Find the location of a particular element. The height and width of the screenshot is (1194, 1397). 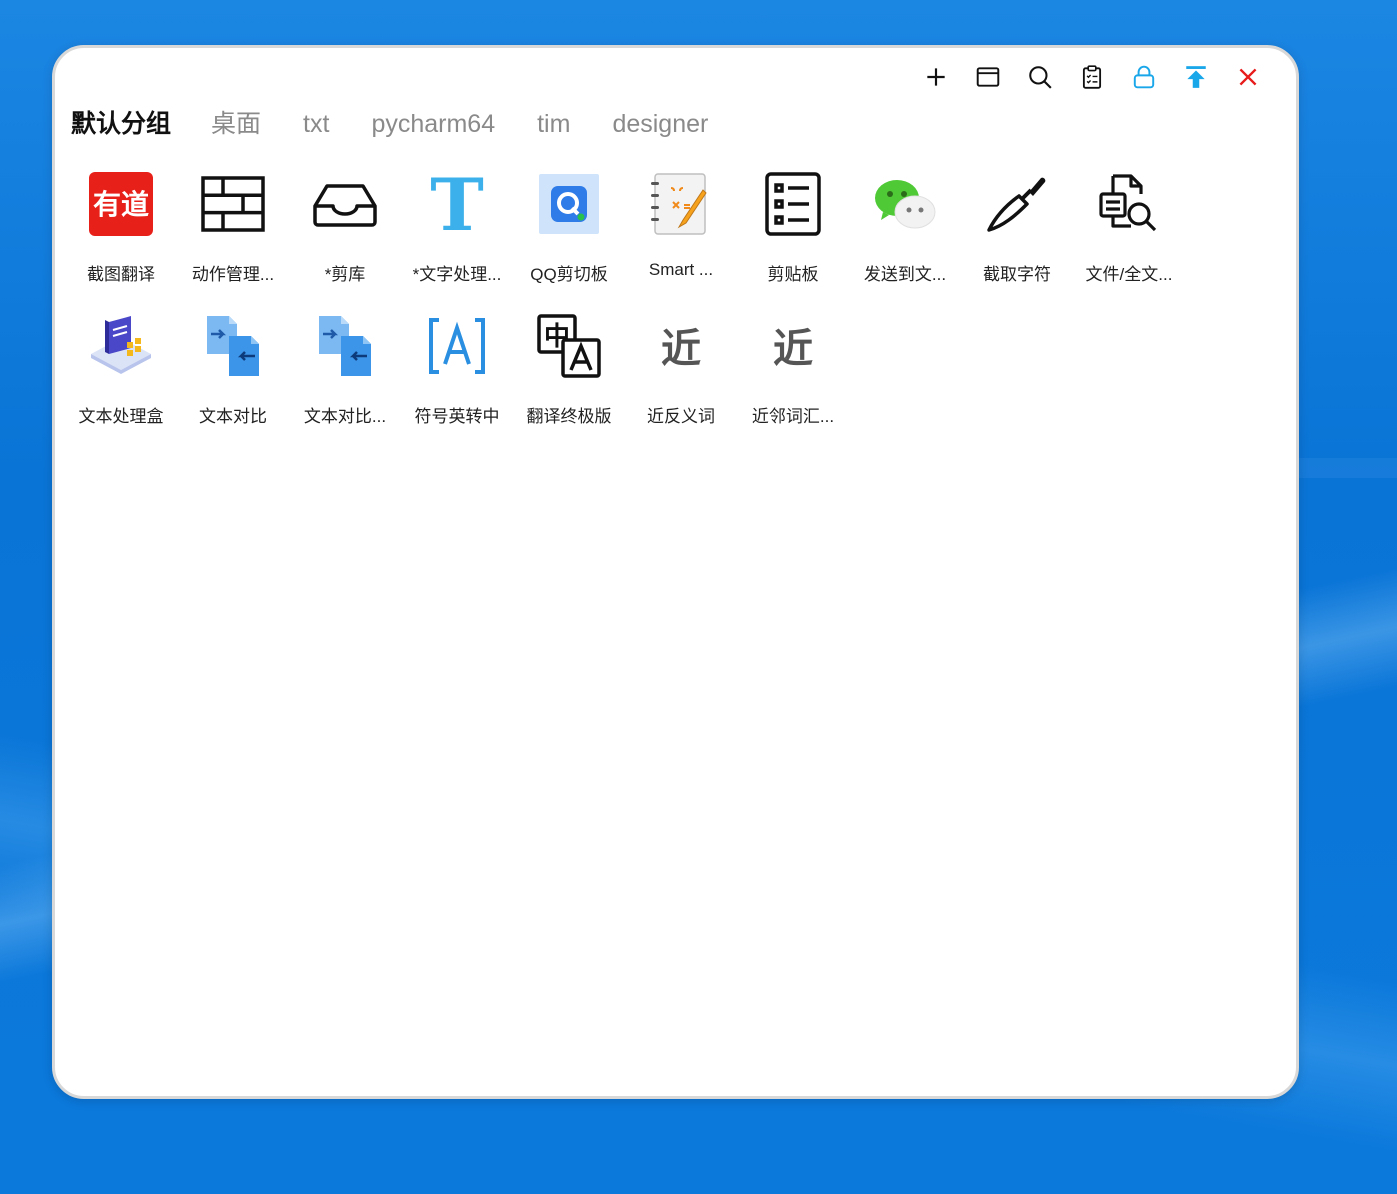

shortcut-item: 剪贴板 is located at coordinates (793, 231).